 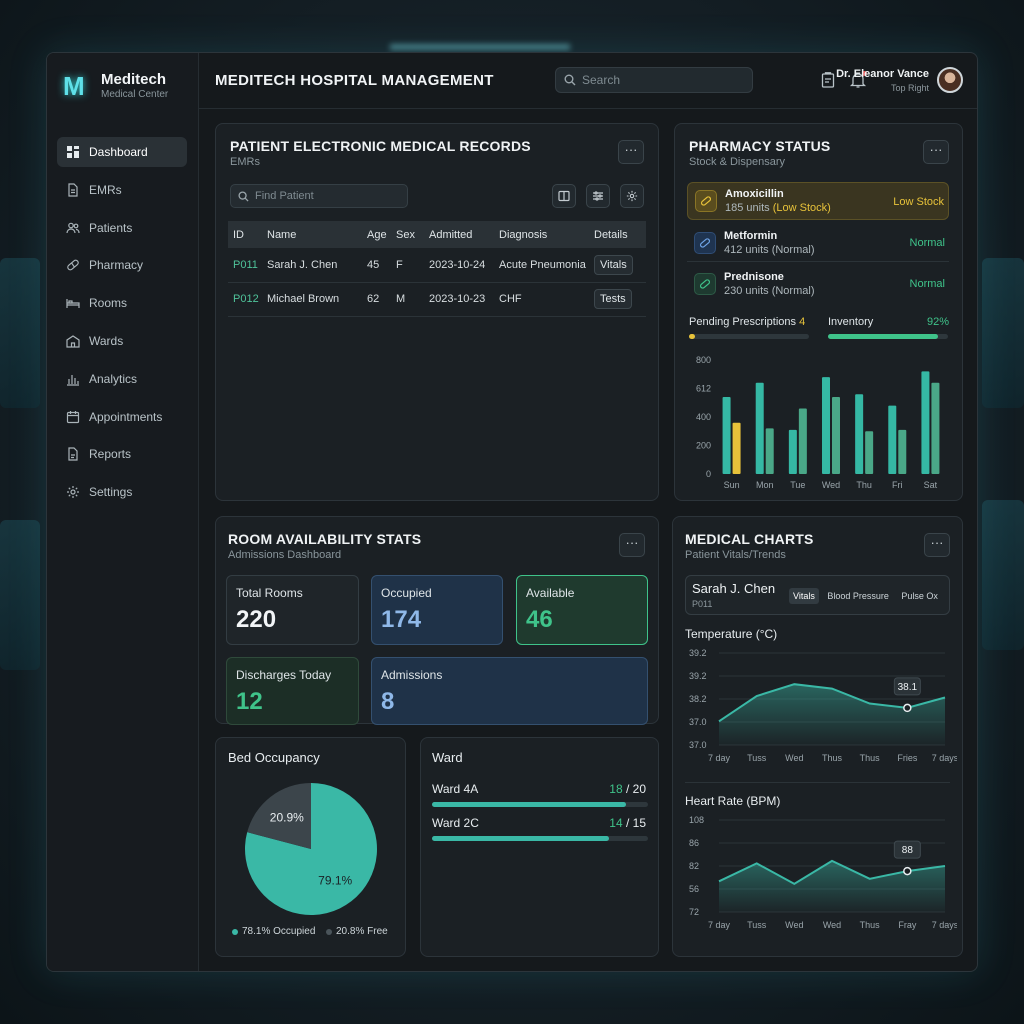 What do you see at coordinates (122, 492) in the screenshot?
I see `sidebar-item-settings: Settings` at bounding box center [122, 492].